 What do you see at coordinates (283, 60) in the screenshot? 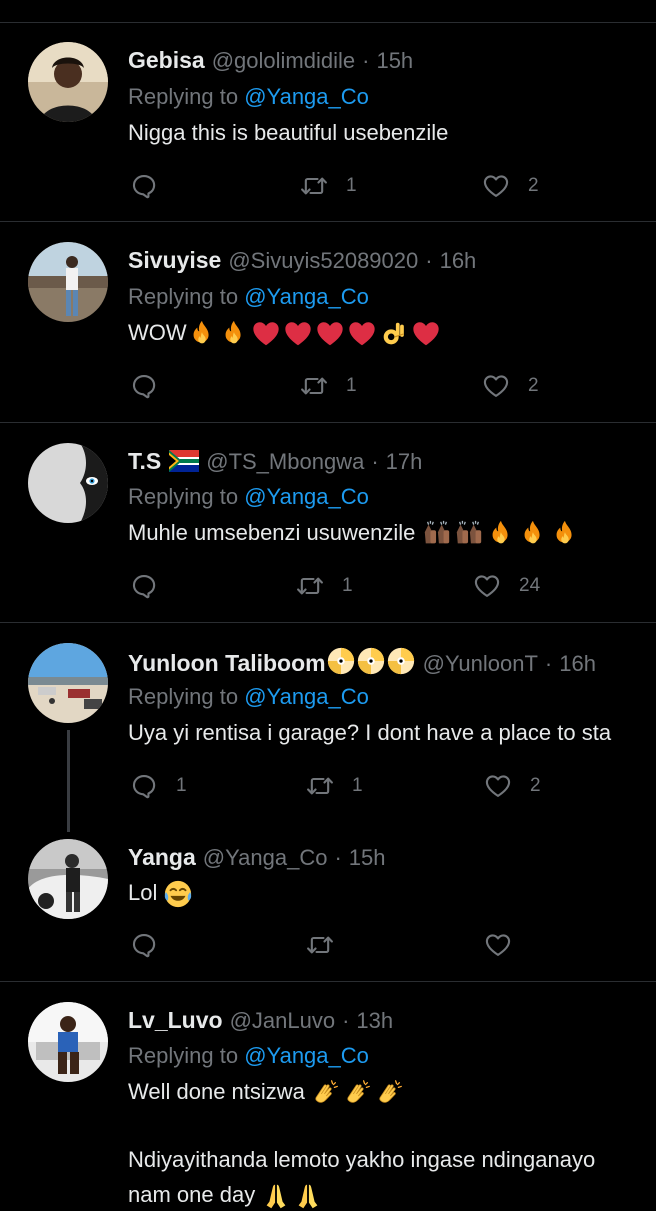
I see `author-handle: @gololimdidile` at bounding box center [283, 60].